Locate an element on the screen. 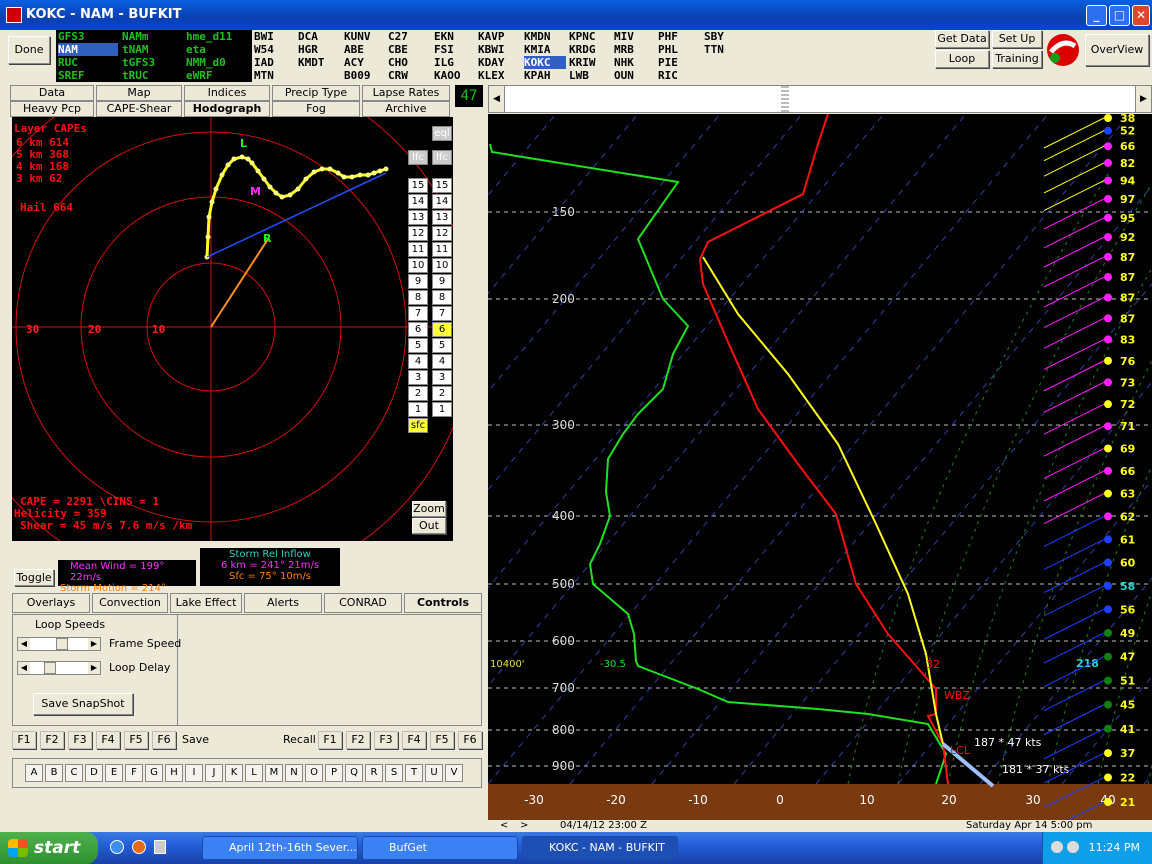  tab-map: Map is located at coordinates (139, 93).